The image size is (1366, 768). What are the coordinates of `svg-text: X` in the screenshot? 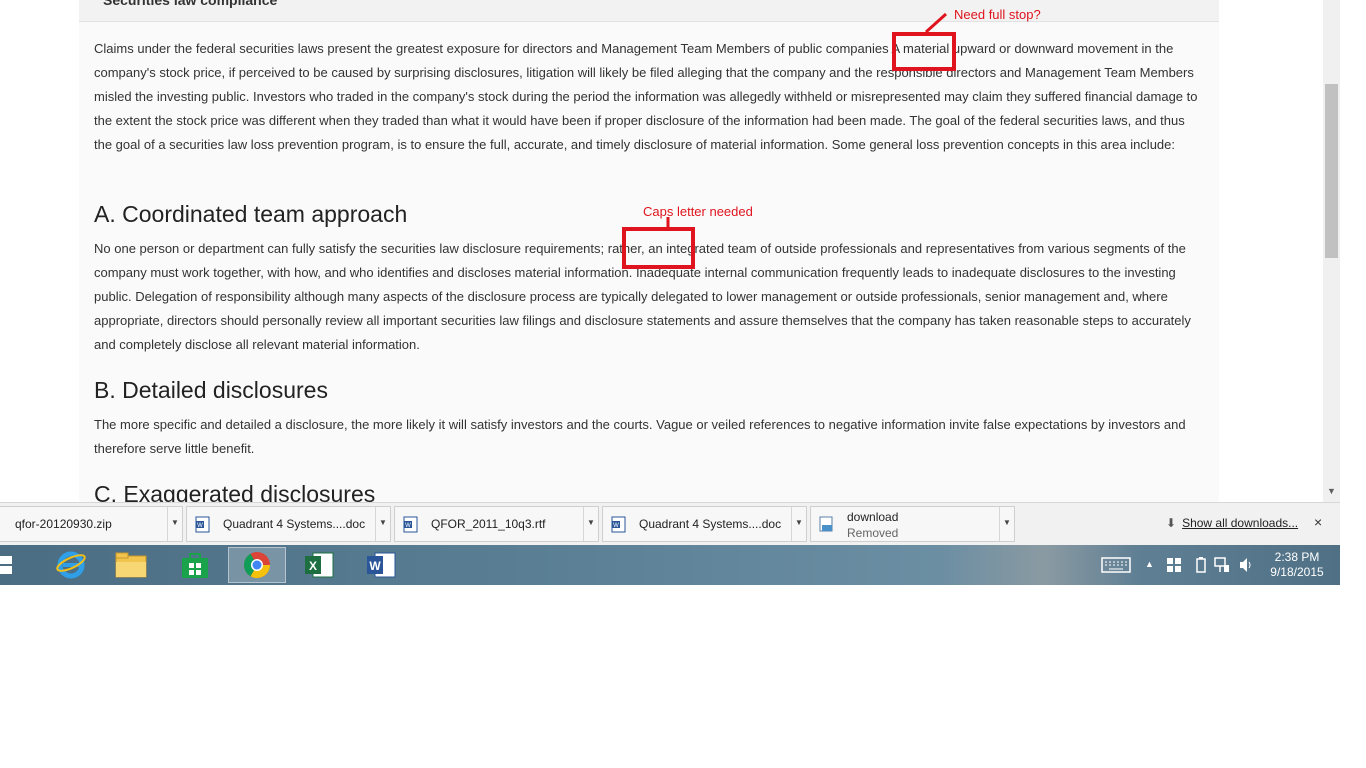 It's located at (313, 566).